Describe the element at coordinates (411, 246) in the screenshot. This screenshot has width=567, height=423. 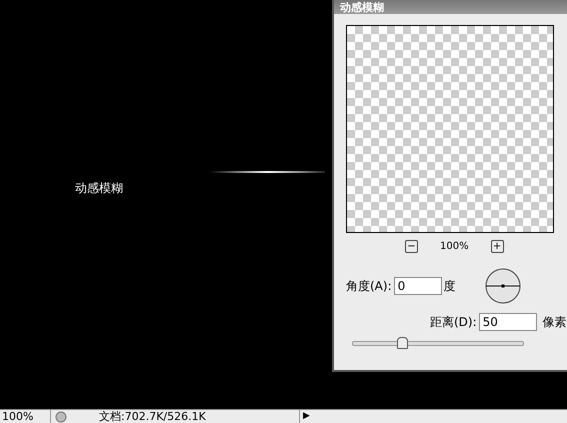
I see `zoom-out-button: −` at that location.